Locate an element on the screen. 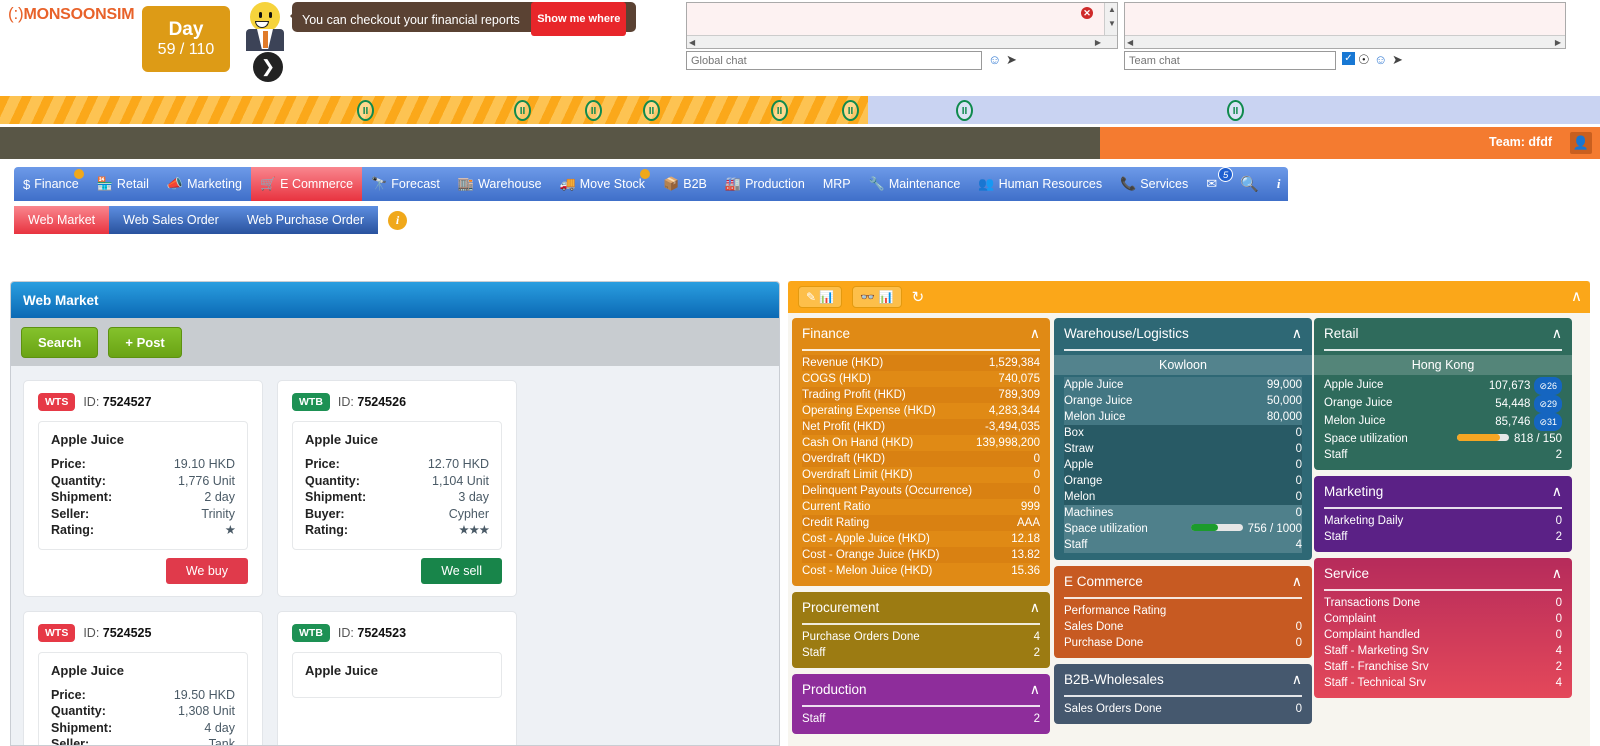 The image size is (1600, 746). global-chat-input is located at coordinates (834, 60).